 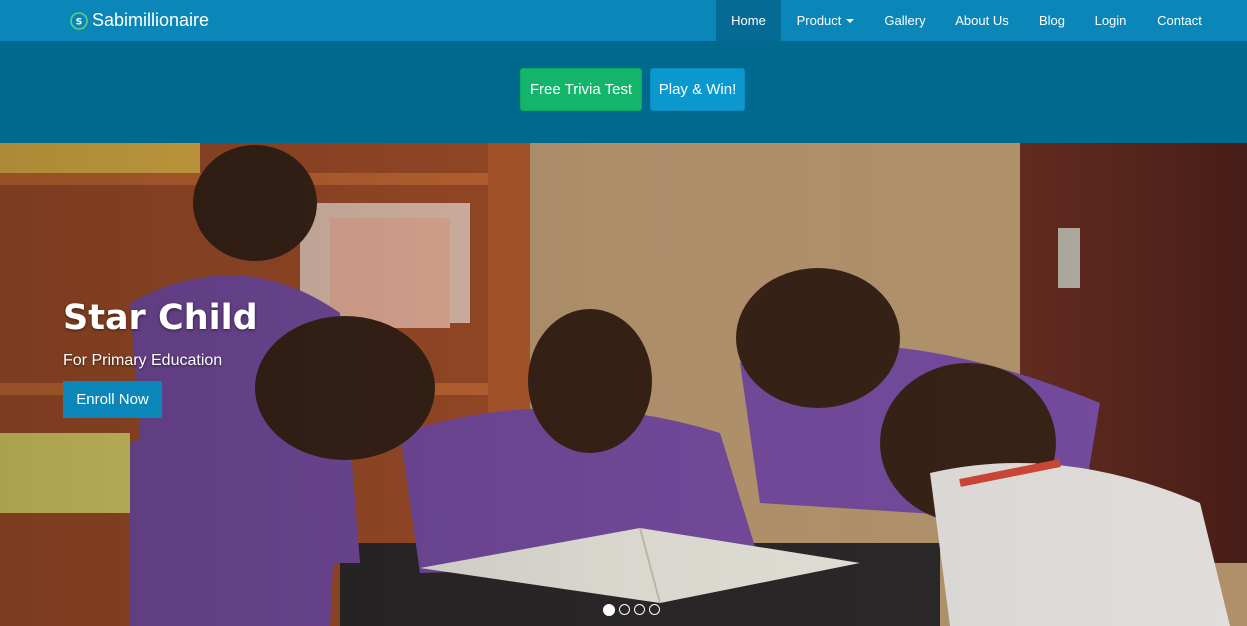 I want to click on nav-home: Home, so click(x=748, y=20).